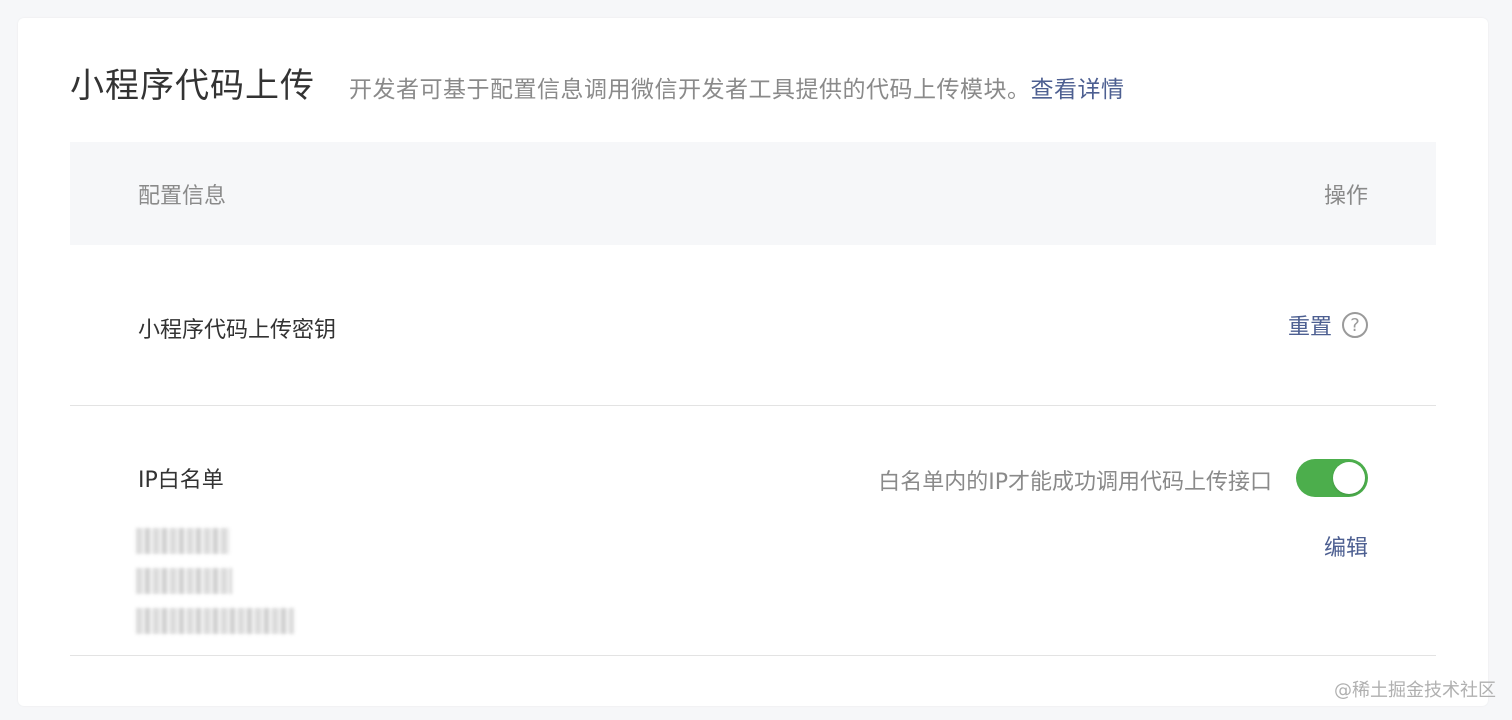  What do you see at coordinates (1346, 546) in the screenshot?
I see `edit-whitelist-link: 编辑` at bounding box center [1346, 546].